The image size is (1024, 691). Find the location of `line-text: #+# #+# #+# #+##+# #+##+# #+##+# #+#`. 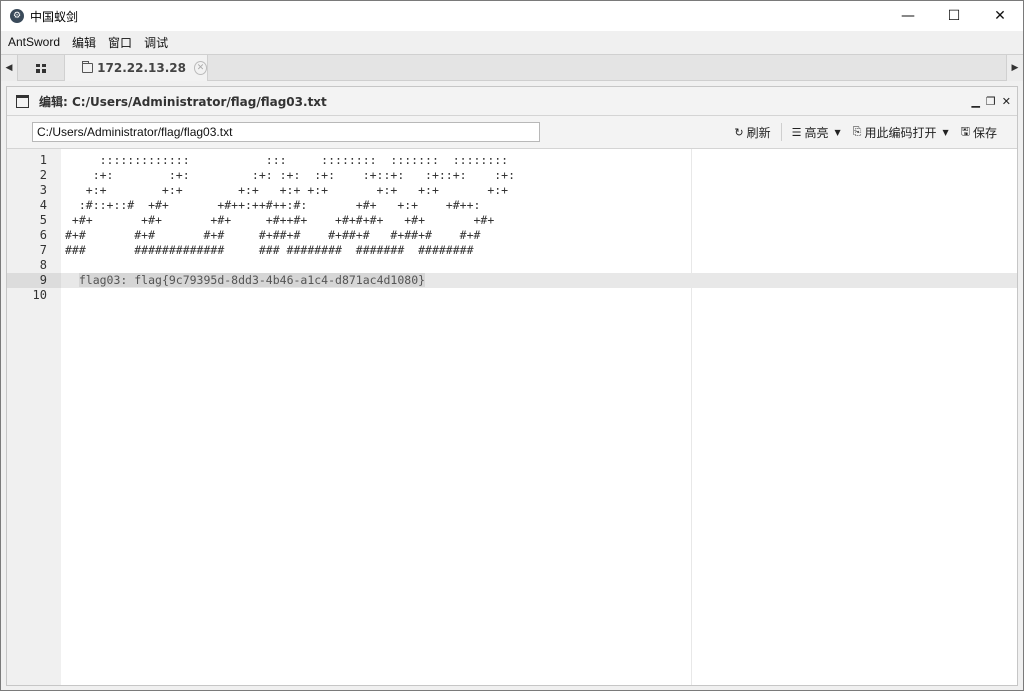

line-text: #+# #+# #+# #+##+# #+##+# #+##+# #+# is located at coordinates (273, 235).